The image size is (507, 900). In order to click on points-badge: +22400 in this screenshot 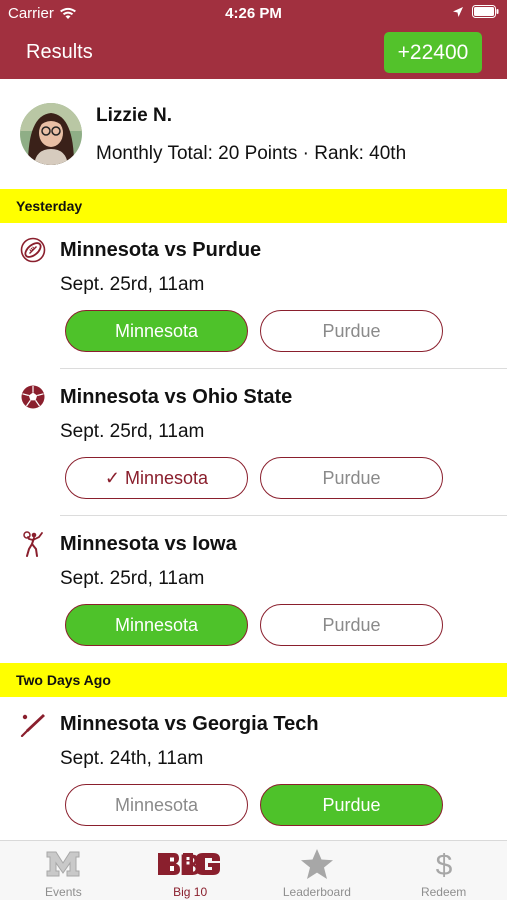, I will do `click(433, 52)`.